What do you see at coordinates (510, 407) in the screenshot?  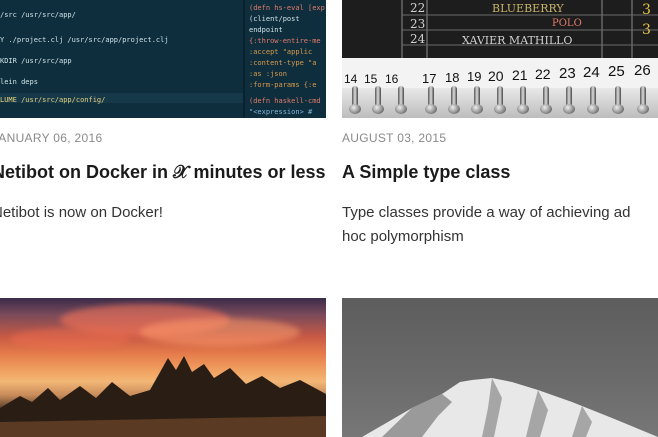 I see `mountain-silhouette` at bounding box center [510, 407].